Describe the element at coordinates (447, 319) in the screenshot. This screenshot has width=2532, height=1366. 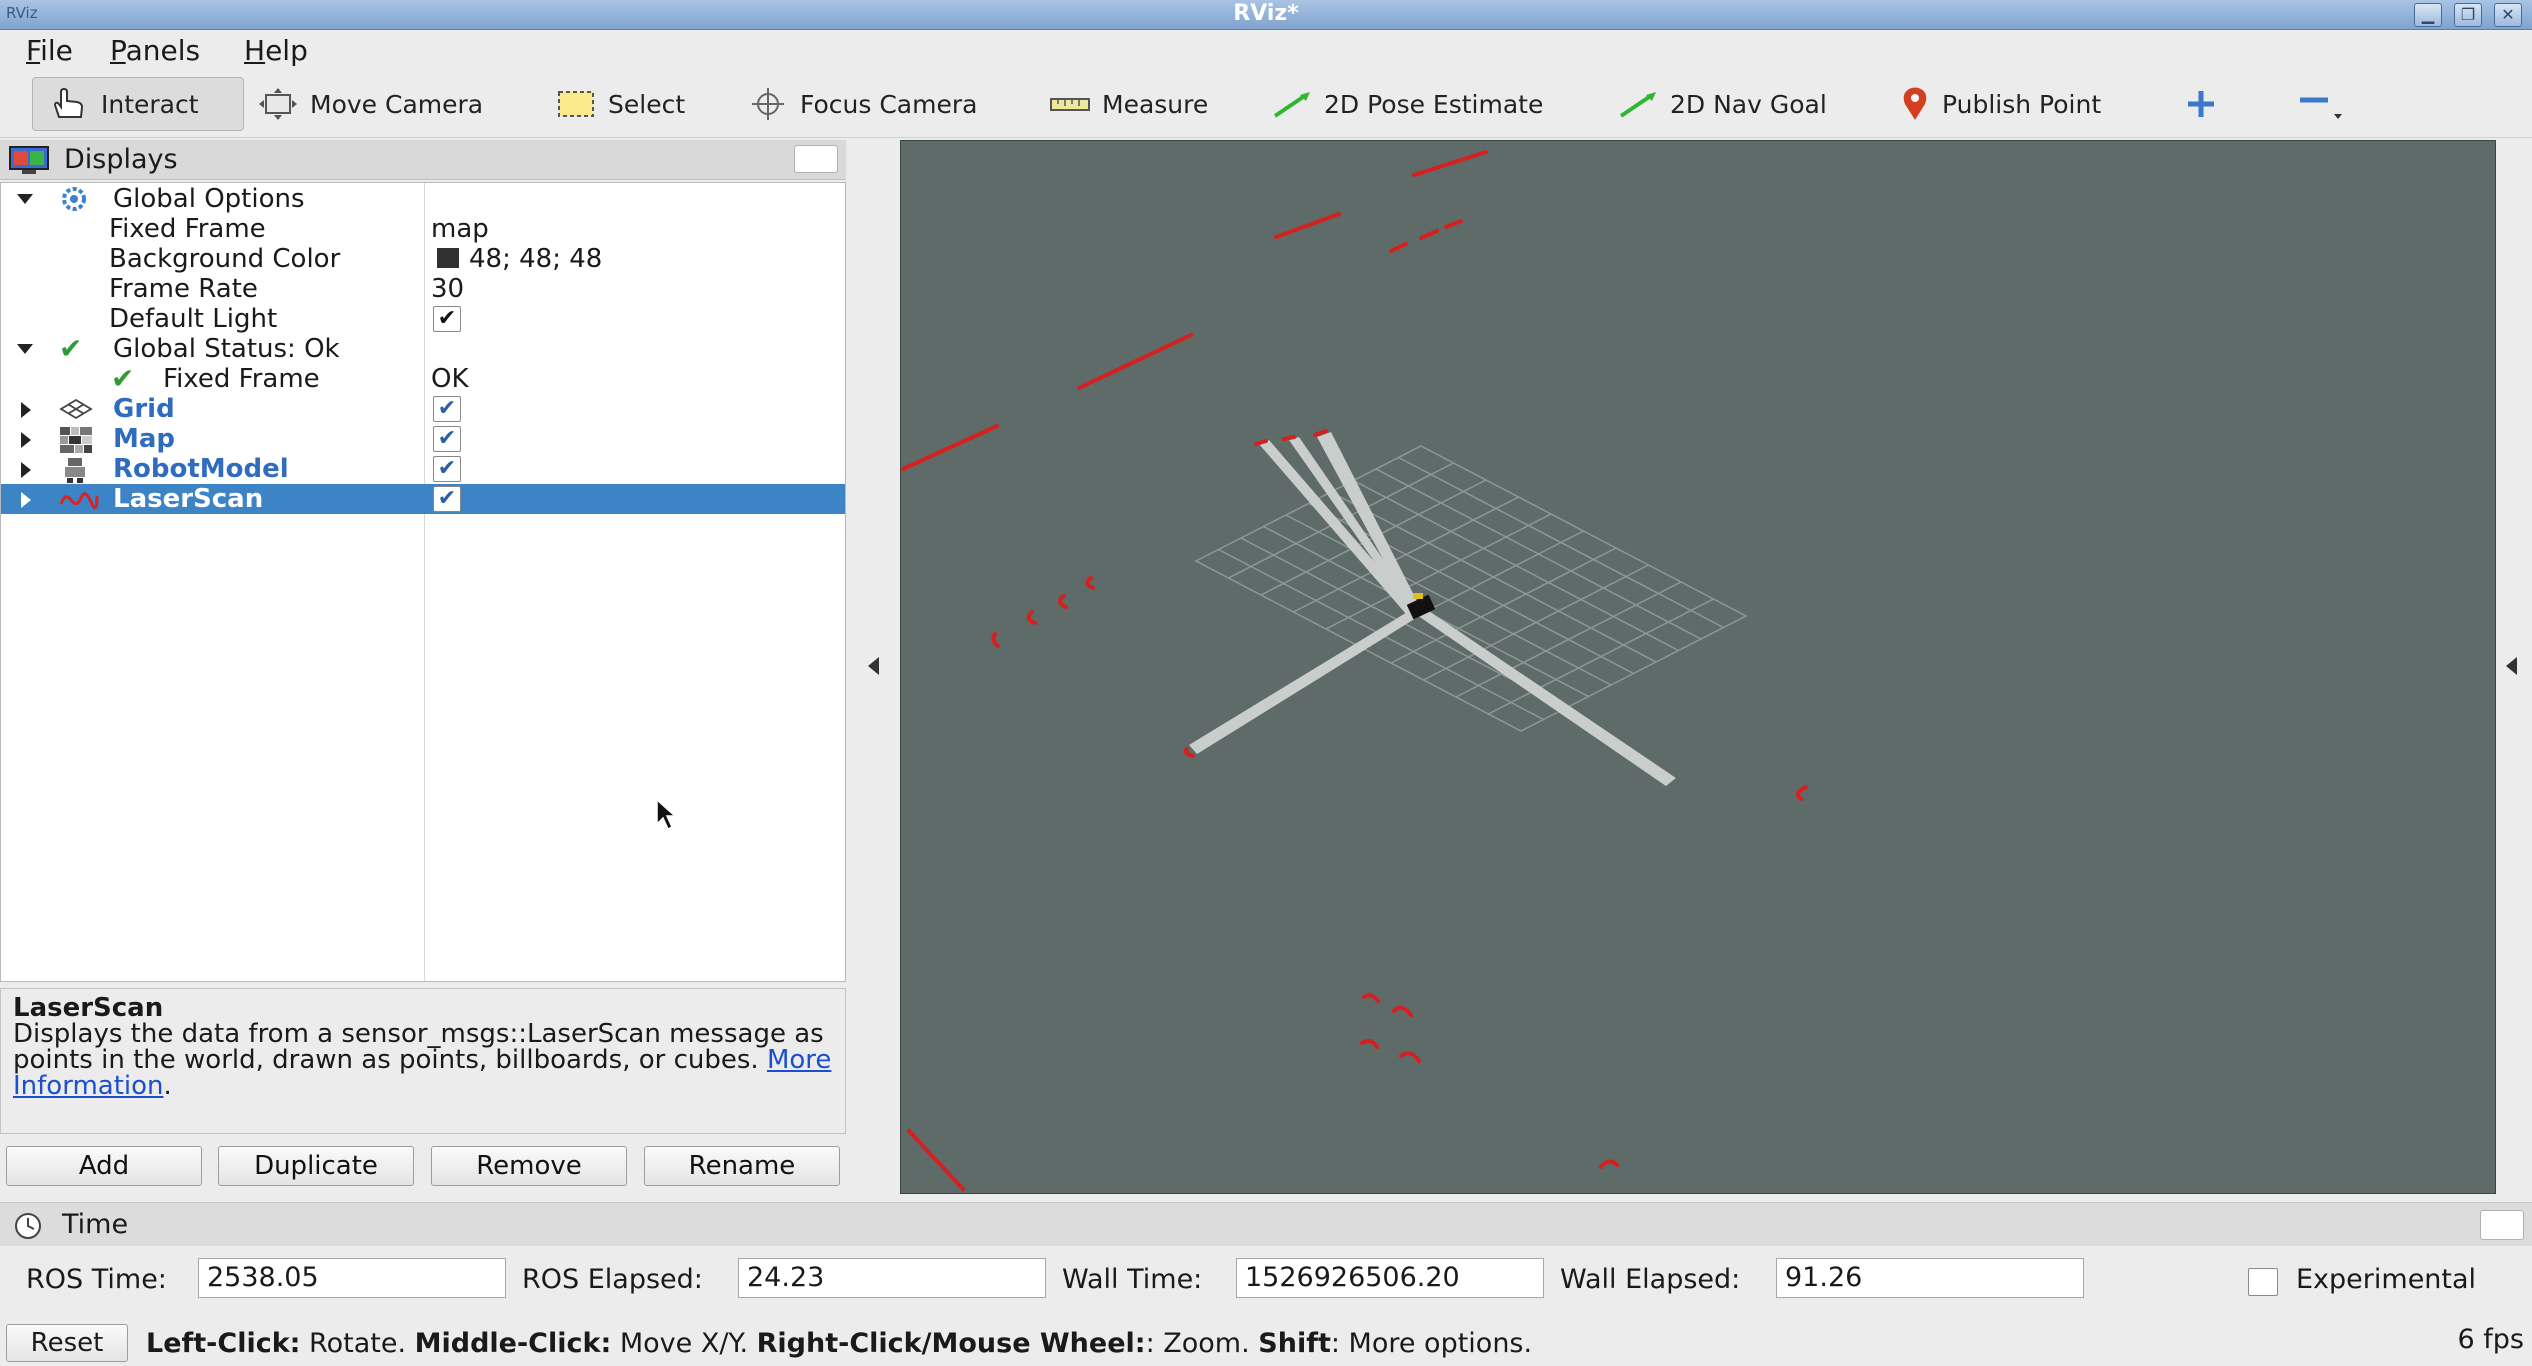
I see `default-light-checkbox: ✔` at that location.